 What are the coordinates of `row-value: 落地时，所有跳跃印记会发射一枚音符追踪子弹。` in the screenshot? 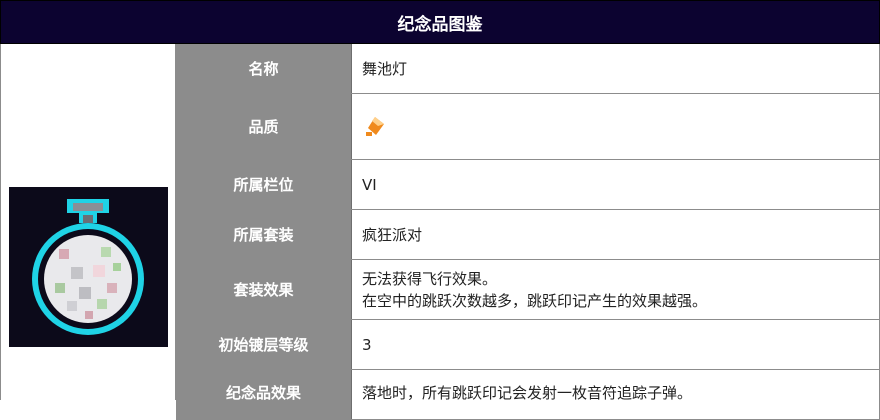 It's located at (616, 394).